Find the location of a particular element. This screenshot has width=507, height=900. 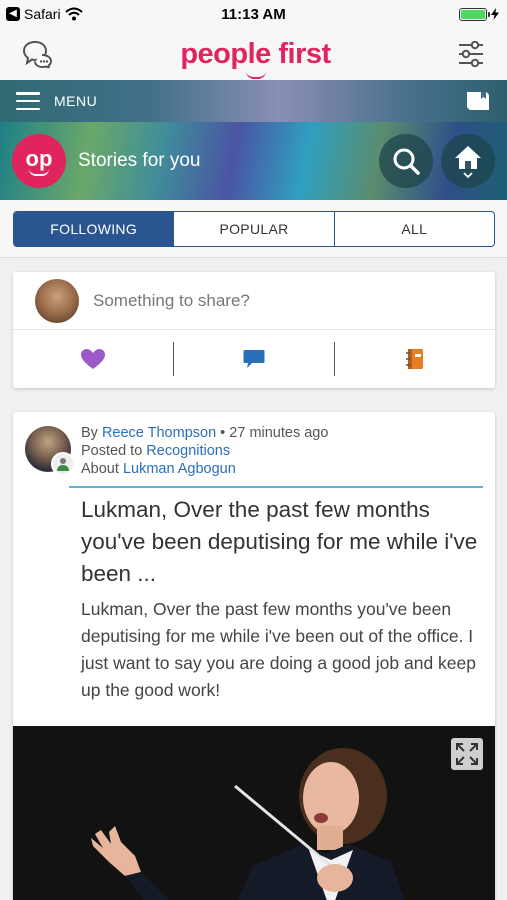

posted-prefix: Posted to is located at coordinates (112, 451).